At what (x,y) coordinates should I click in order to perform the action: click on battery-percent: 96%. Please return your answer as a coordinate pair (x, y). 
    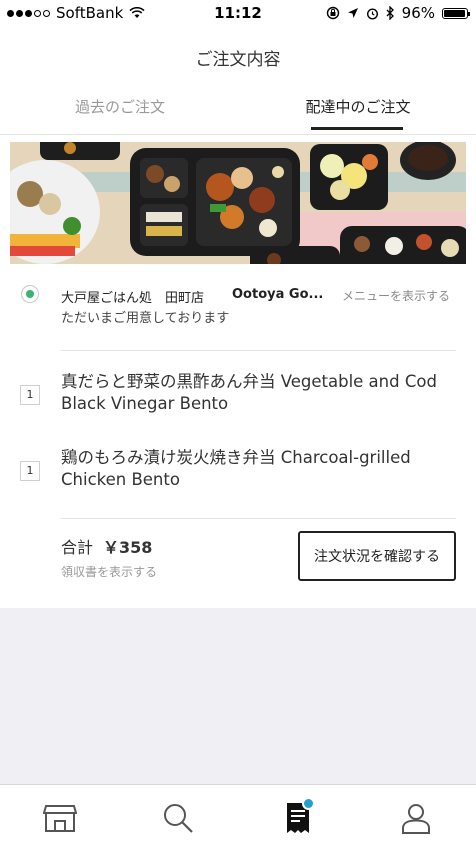
    Looking at the image, I should click on (418, 13).